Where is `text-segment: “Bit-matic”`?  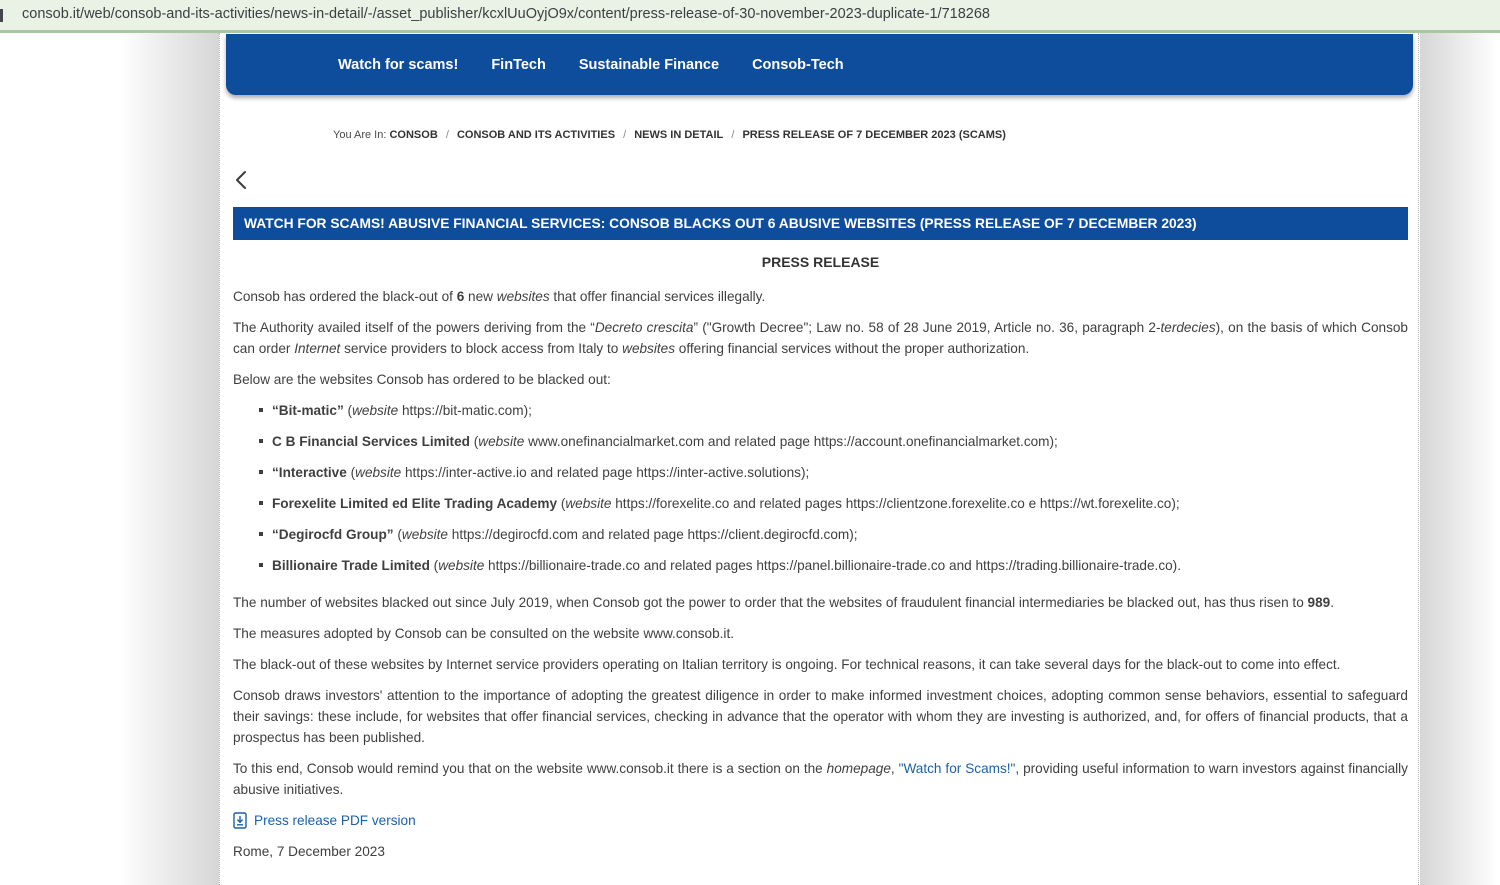 text-segment: “Bit-matic” is located at coordinates (308, 410).